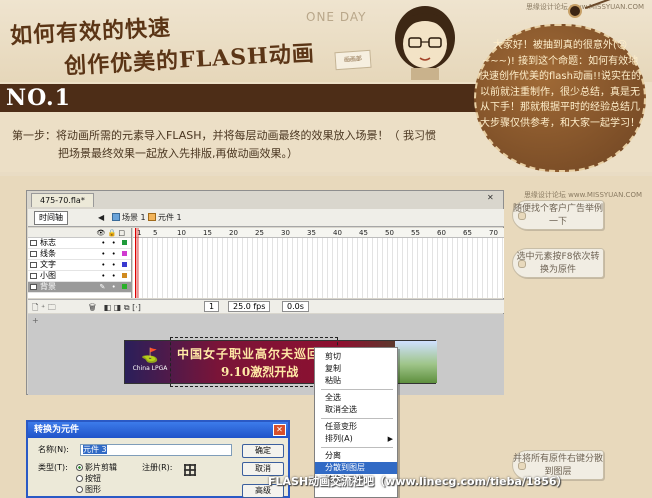  Describe the element at coordinates (101, 467) in the screenshot. I see `radio-movieclip-label: 影片剪辑` at that location.